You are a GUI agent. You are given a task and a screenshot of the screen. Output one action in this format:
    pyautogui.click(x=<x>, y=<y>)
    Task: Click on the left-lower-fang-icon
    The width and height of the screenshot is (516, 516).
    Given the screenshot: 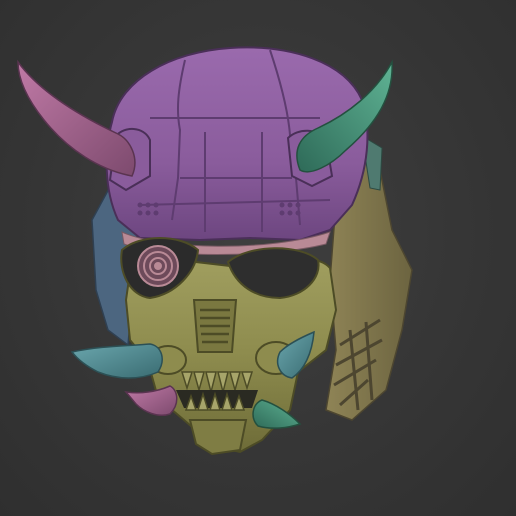 What is the action you would take?
    pyautogui.click(x=151, y=400)
    